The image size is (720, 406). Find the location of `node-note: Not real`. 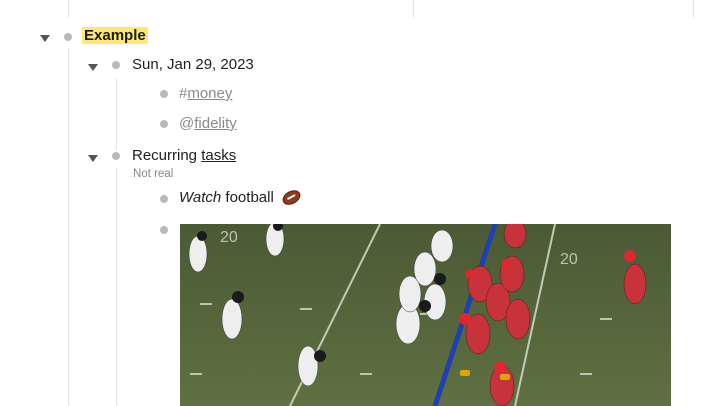

node-note: Not real is located at coordinates (153, 174).